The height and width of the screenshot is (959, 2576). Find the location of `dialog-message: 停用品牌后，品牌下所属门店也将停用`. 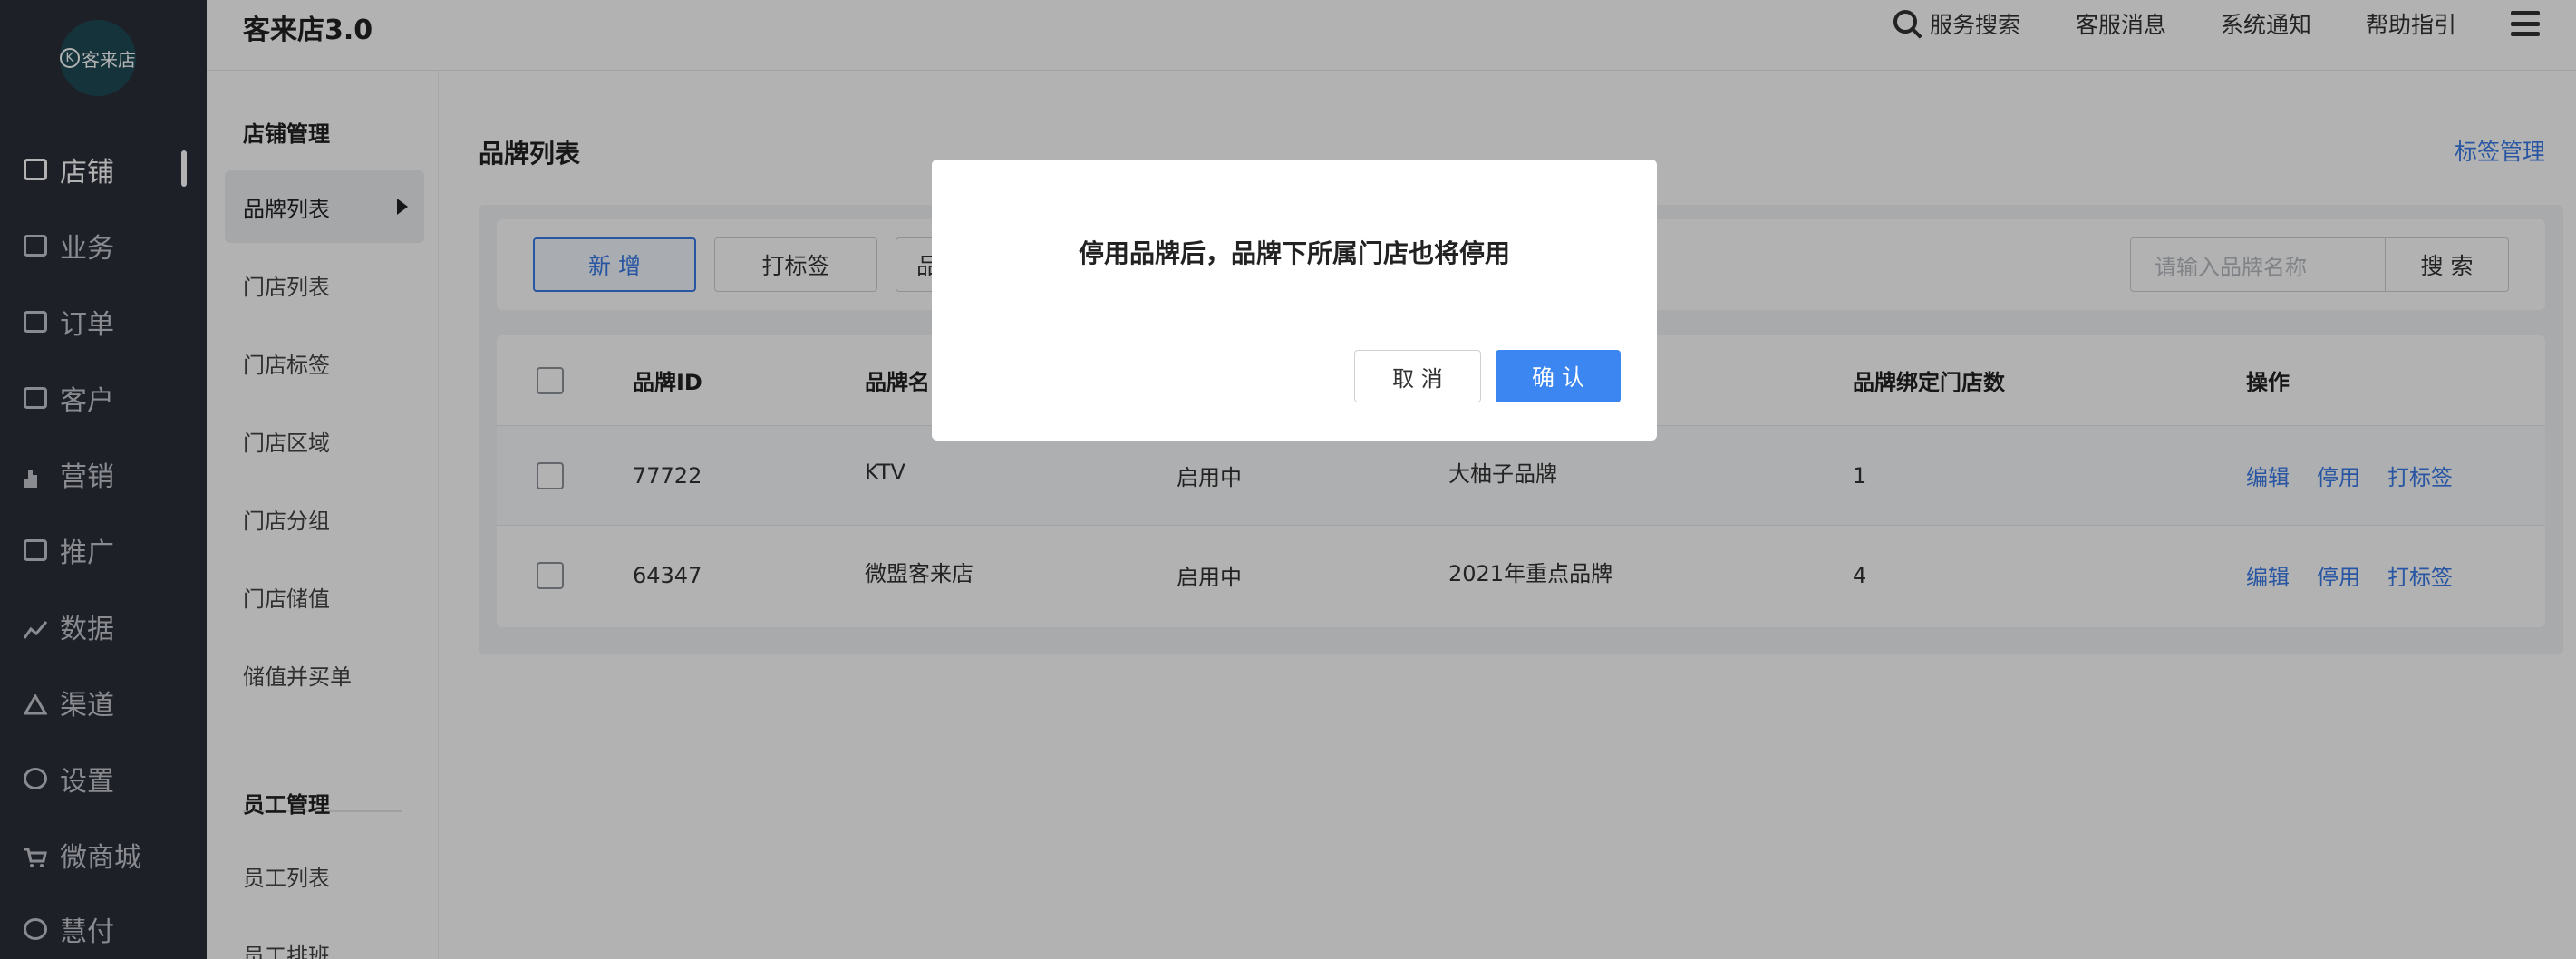

dialog-message: 停用品牌后，品牌下所属门店也将停用 is located at coordinates (1294, 253).